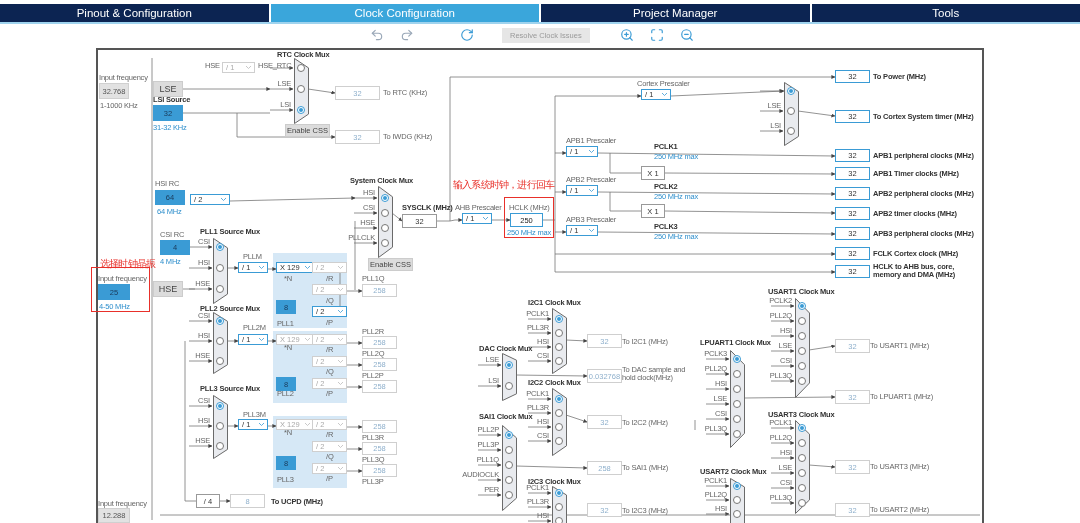 Image resolution: width=1080 pixels, height=523 pixels. What do you see at coordinates (168, 89) in the screenshot?
I see `value-field: LSE` at bounding box center [168, 89].